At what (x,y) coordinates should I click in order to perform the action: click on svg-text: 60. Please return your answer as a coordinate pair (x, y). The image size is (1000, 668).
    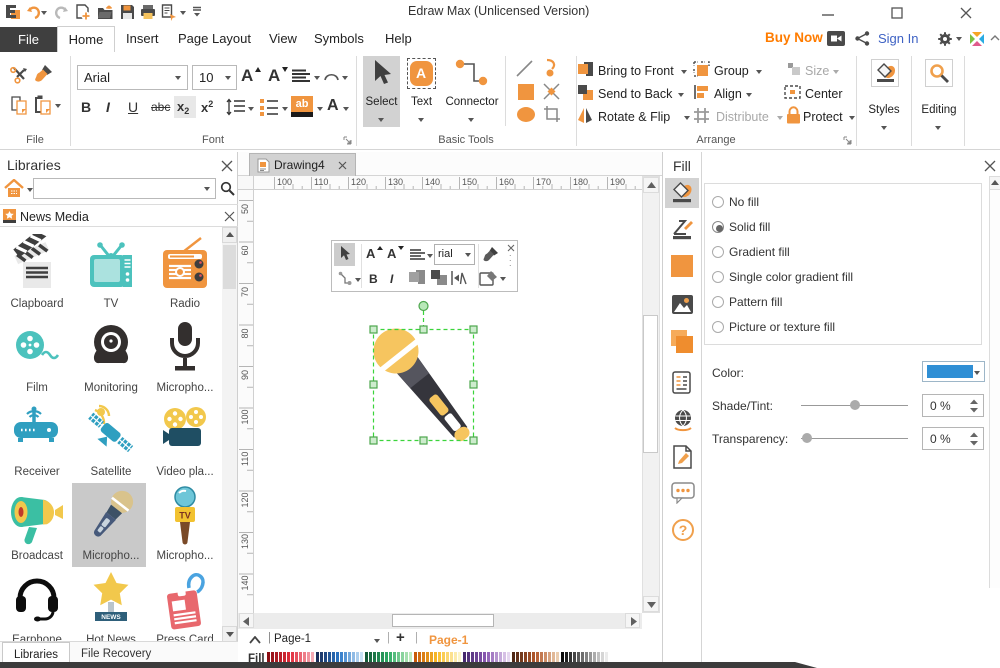
    Looking at the image, I should click on (245, 250).